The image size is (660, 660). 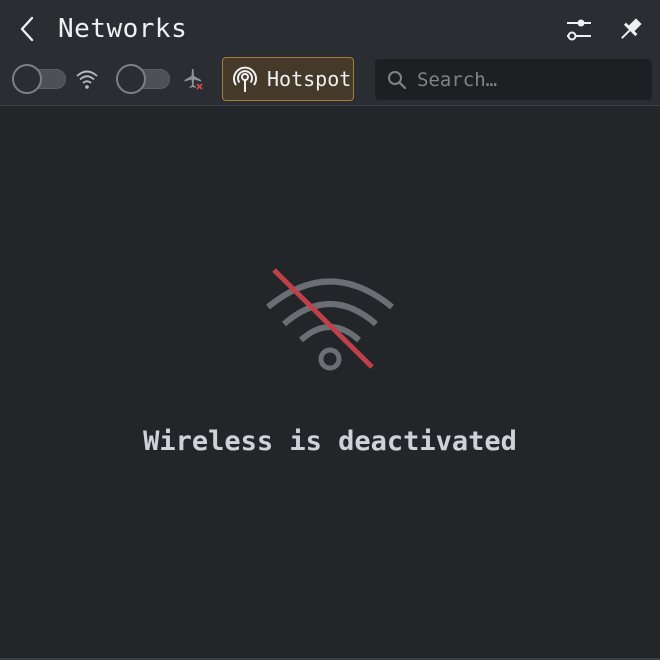 I want to click on pin-icon, so click(x=631, y=28).